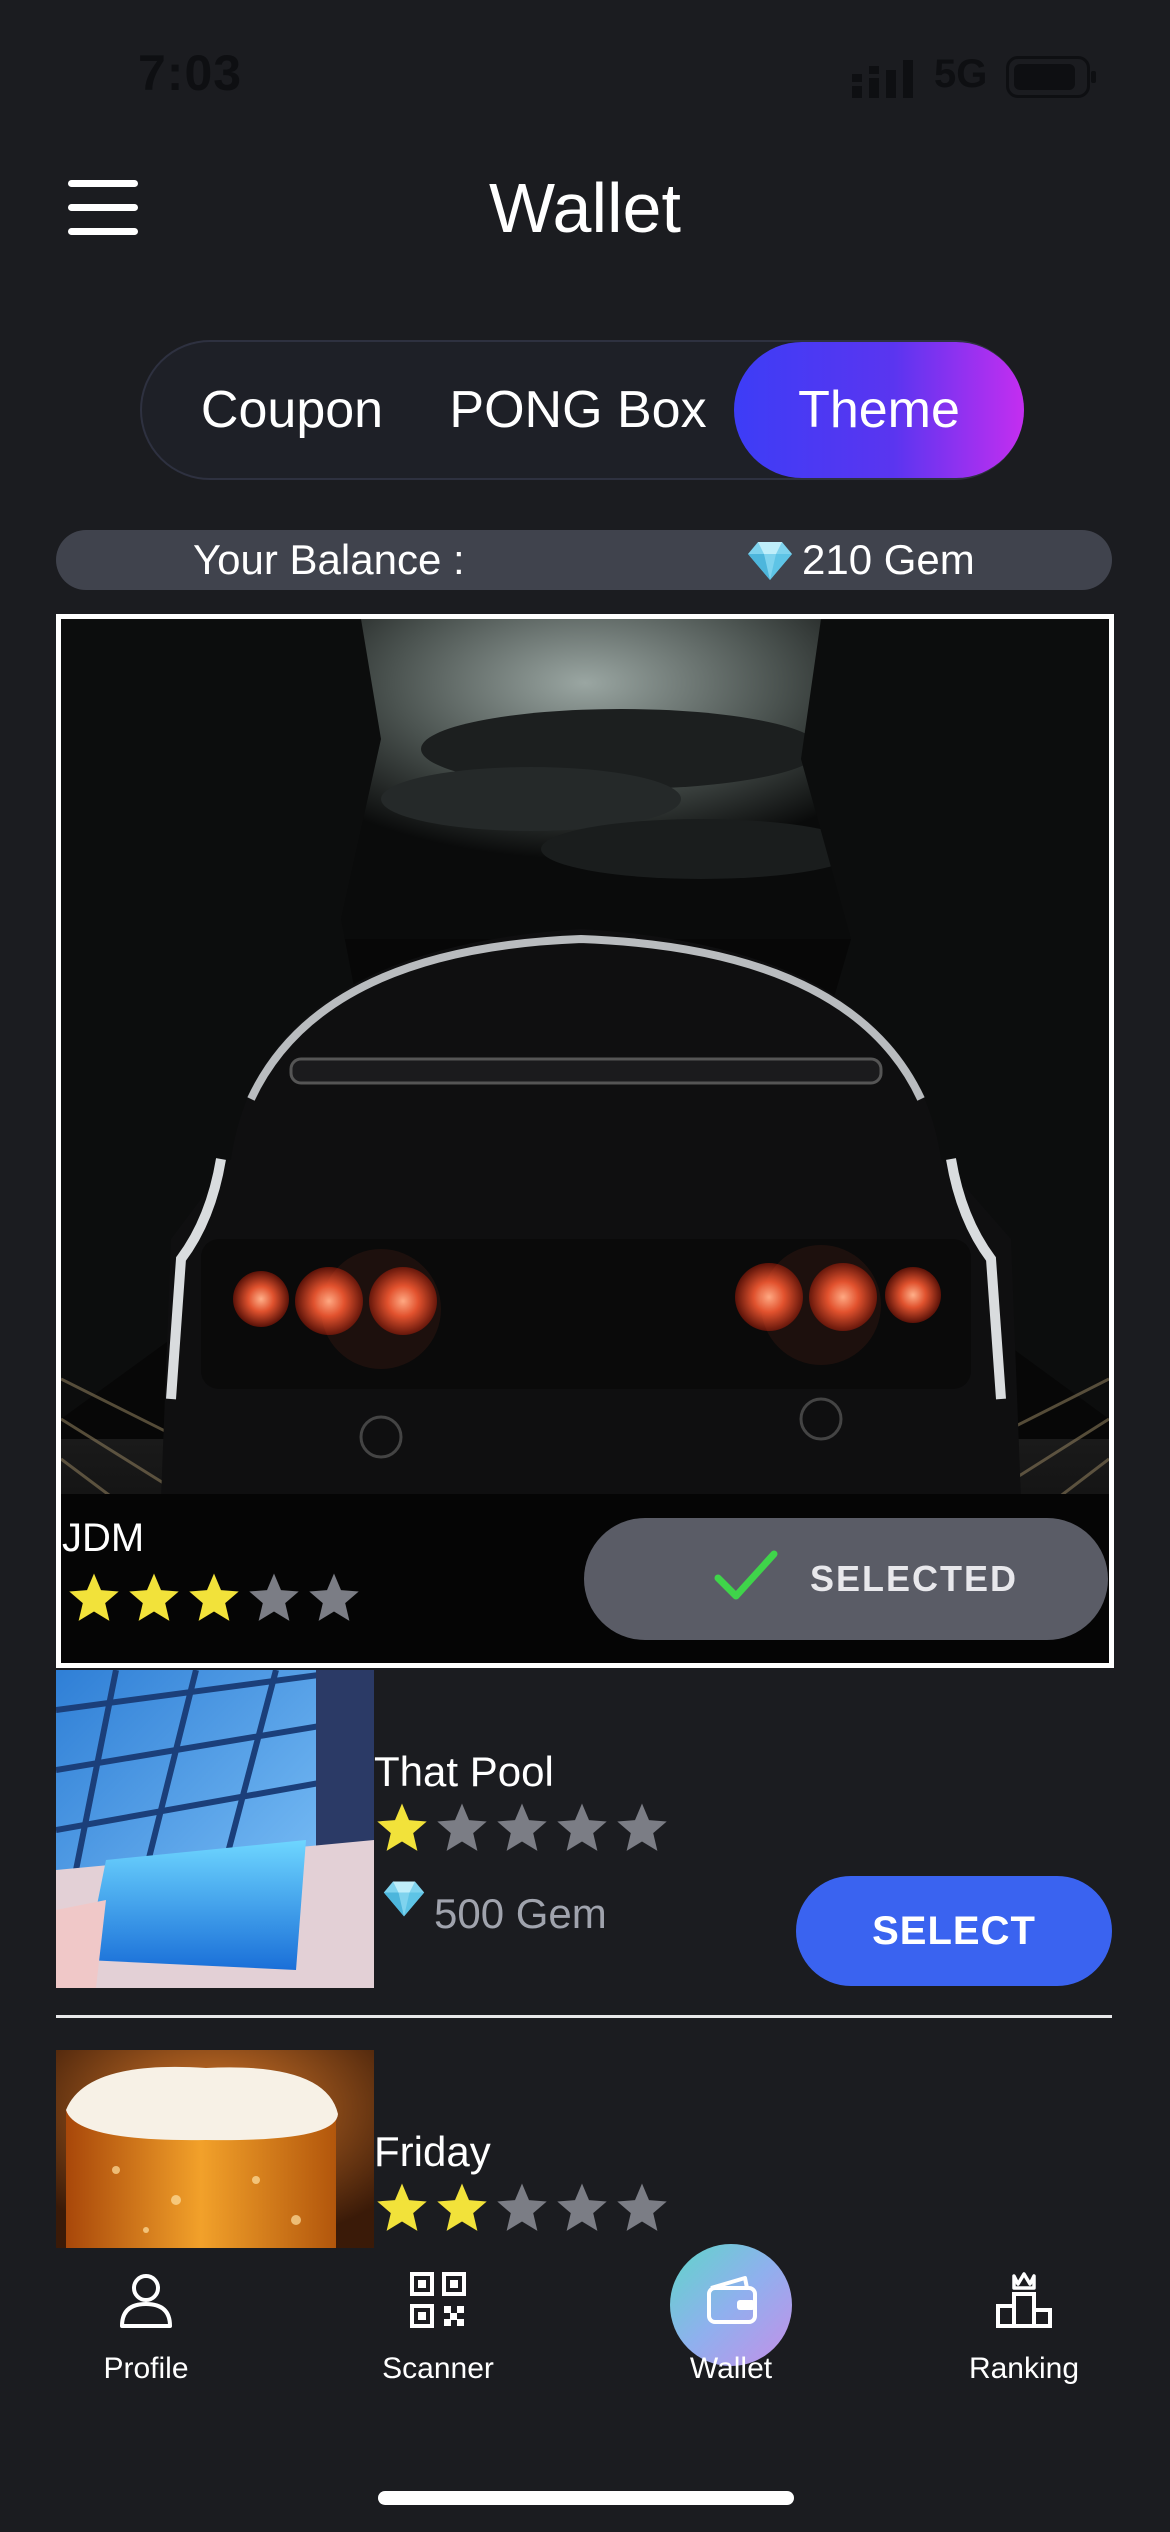 This screenshot has height=2532, width=1170. I want to click on battery-icon, so click(1051, 77).